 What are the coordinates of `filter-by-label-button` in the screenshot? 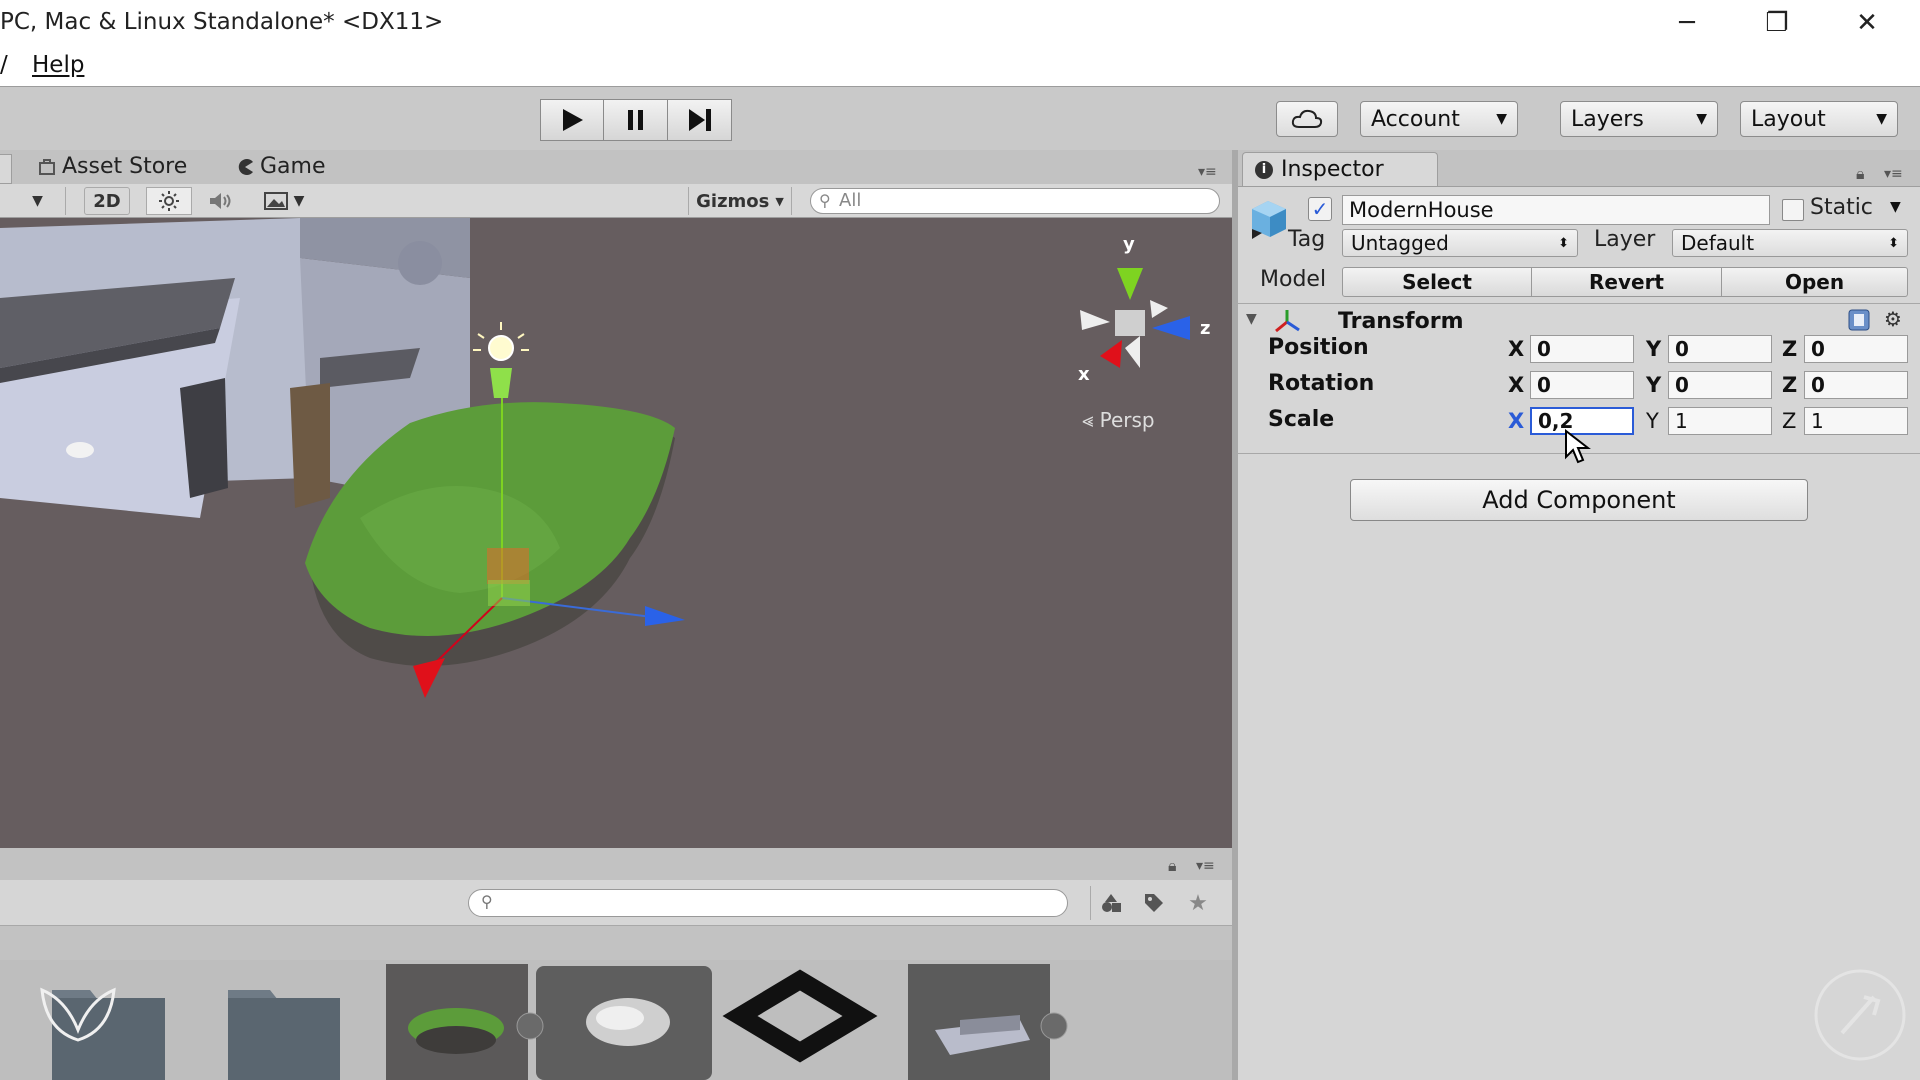 It's located at (1154, 903).